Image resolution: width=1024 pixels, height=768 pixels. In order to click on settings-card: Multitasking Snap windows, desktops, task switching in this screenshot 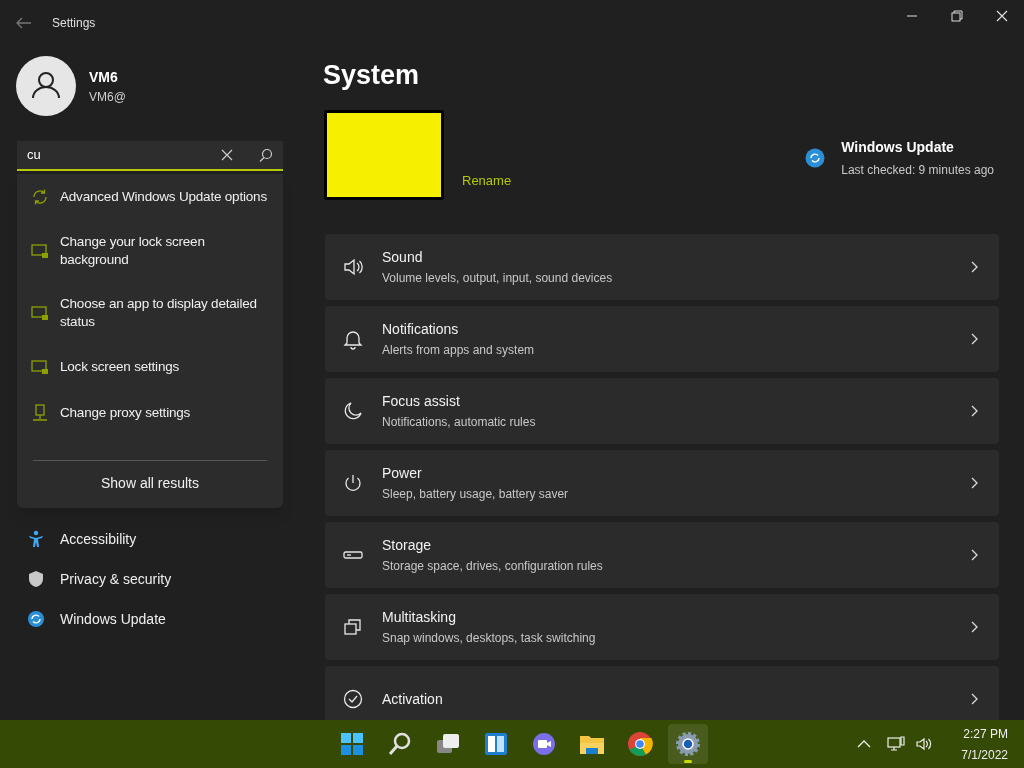, I will do `click(662, 627)`.